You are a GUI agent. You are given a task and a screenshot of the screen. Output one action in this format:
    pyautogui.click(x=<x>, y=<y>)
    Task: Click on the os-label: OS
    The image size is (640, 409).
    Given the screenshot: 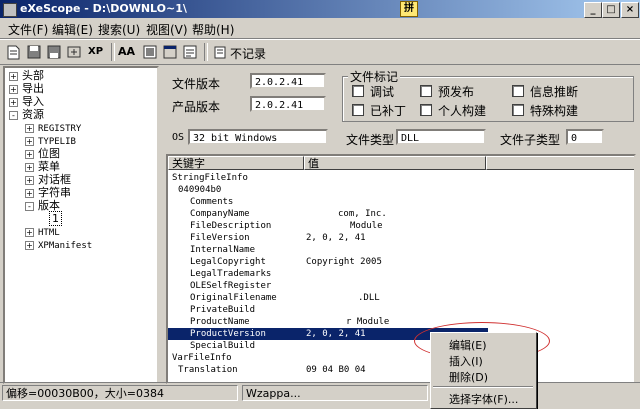 What is the action you would take?
    pyautogui.click(x=178, y=137)
    